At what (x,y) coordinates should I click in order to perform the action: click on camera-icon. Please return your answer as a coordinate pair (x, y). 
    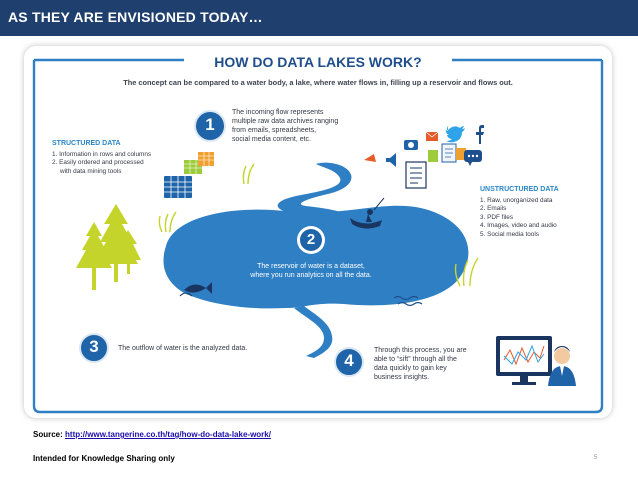
    Looking at the image, I should click on (411, 145).